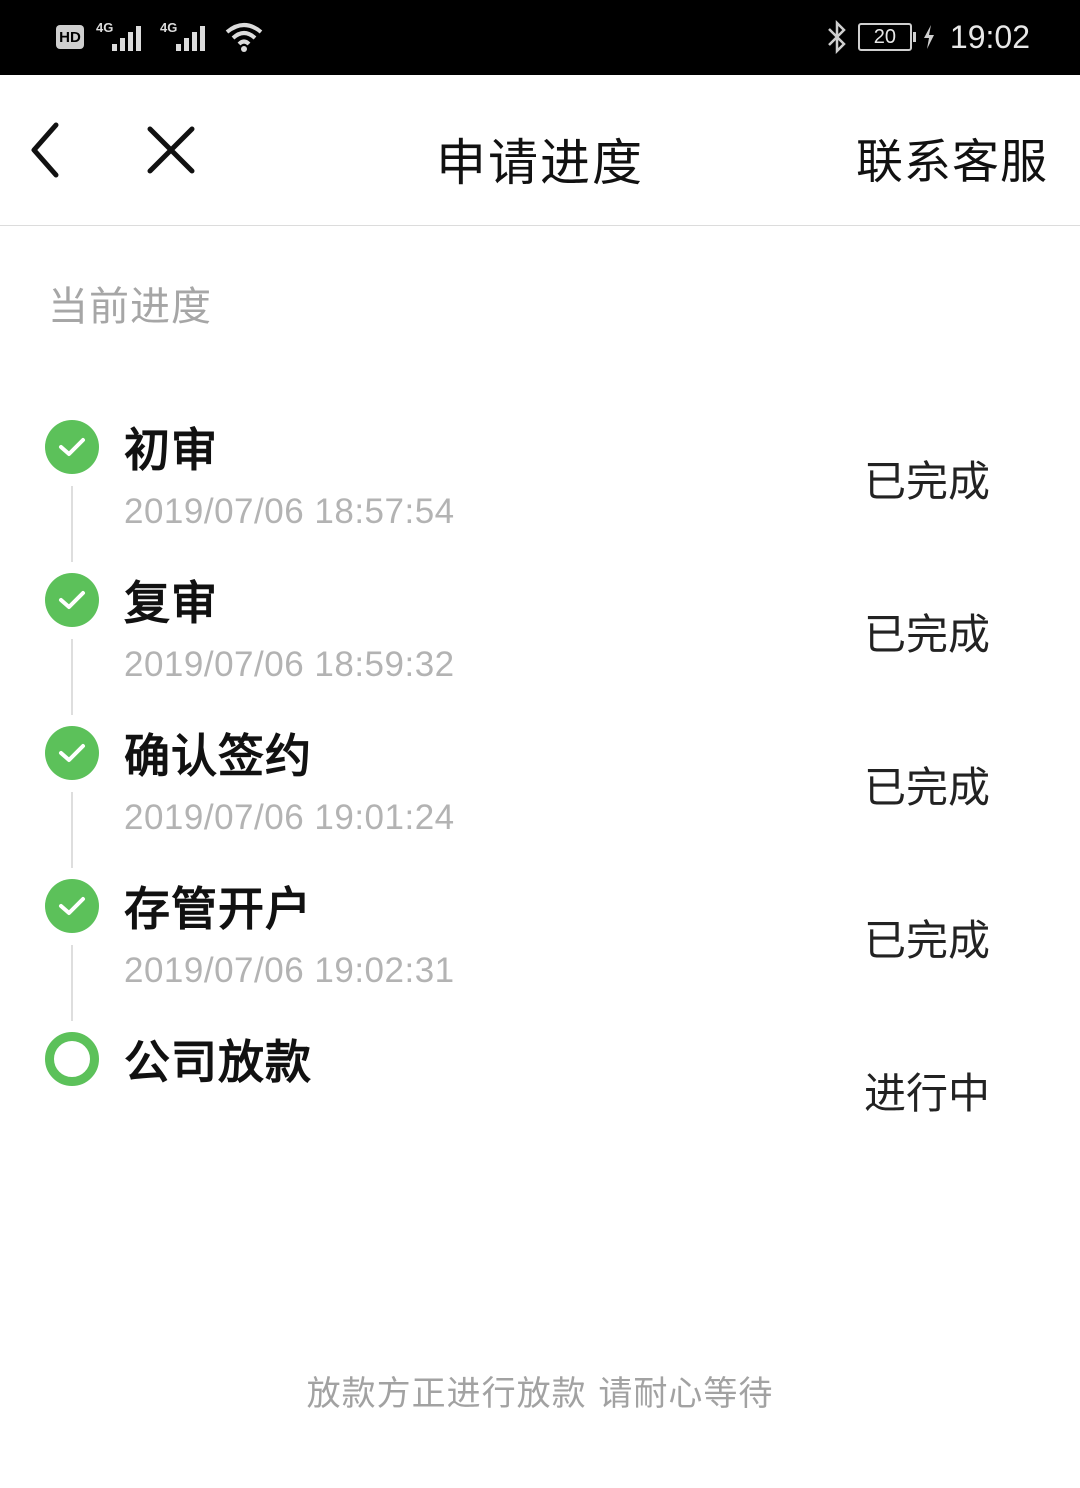  I want to click on status-left: HD 4G 4G, so click(160, 37).